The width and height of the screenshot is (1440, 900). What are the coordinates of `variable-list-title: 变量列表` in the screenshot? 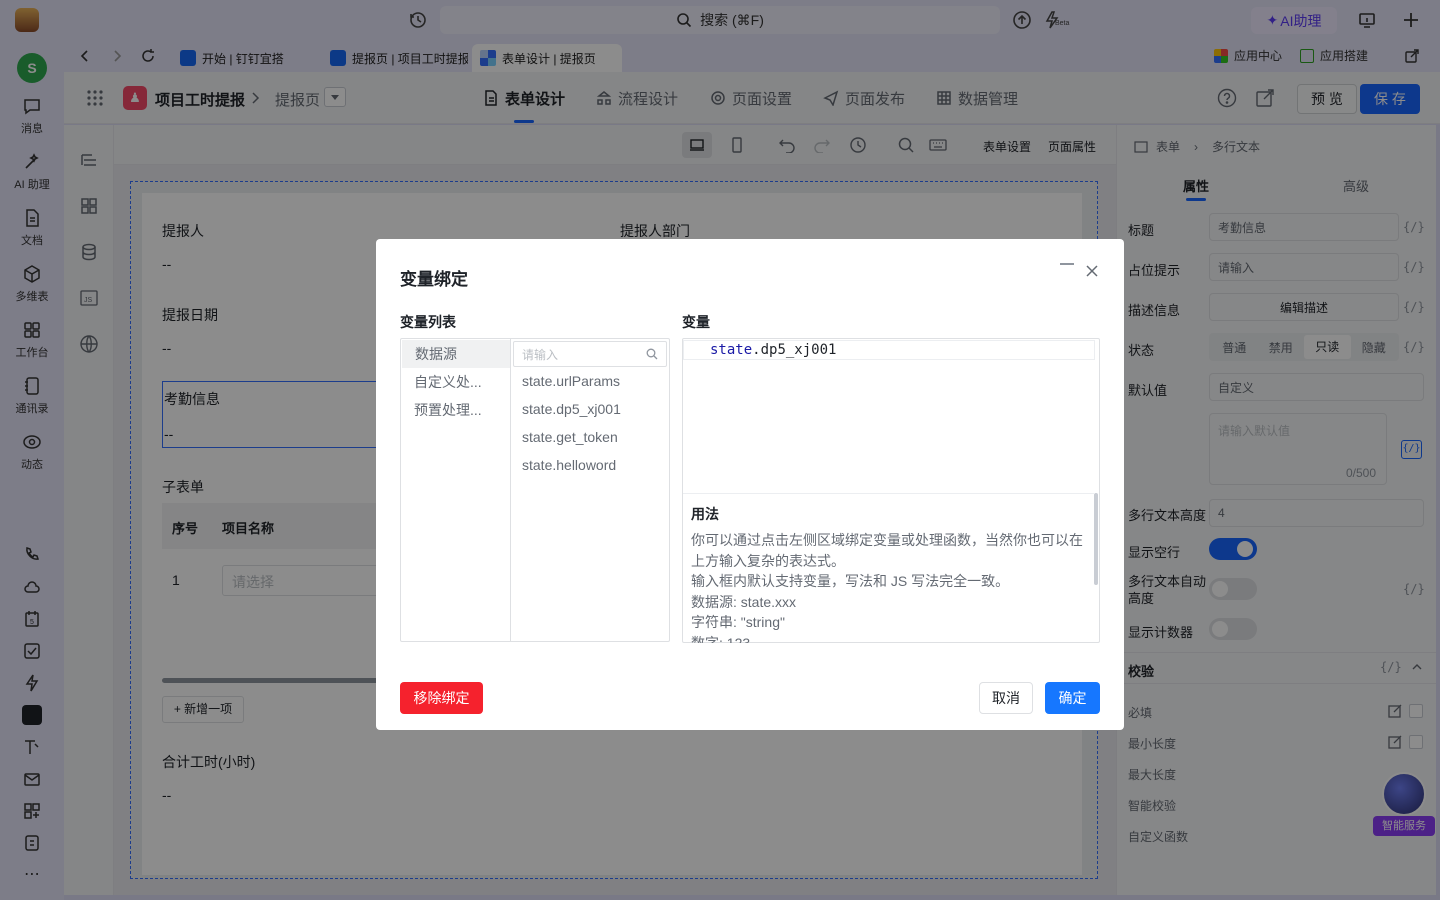 It's located at (428, 322).